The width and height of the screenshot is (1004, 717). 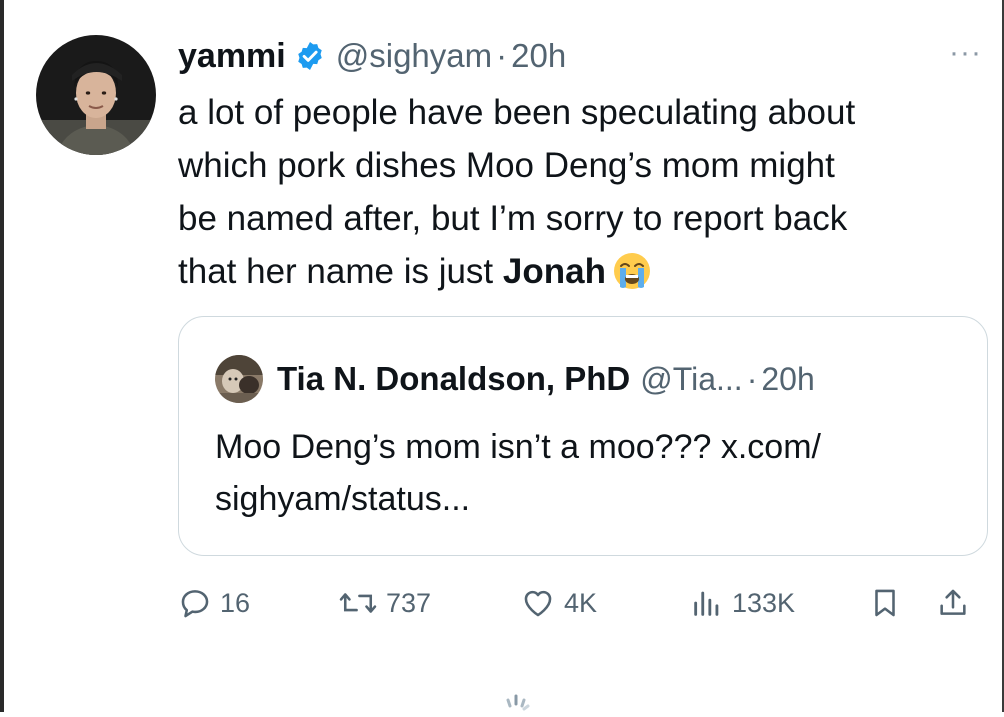 I want to click on views-button: 133K, so click(x=742, y=603).